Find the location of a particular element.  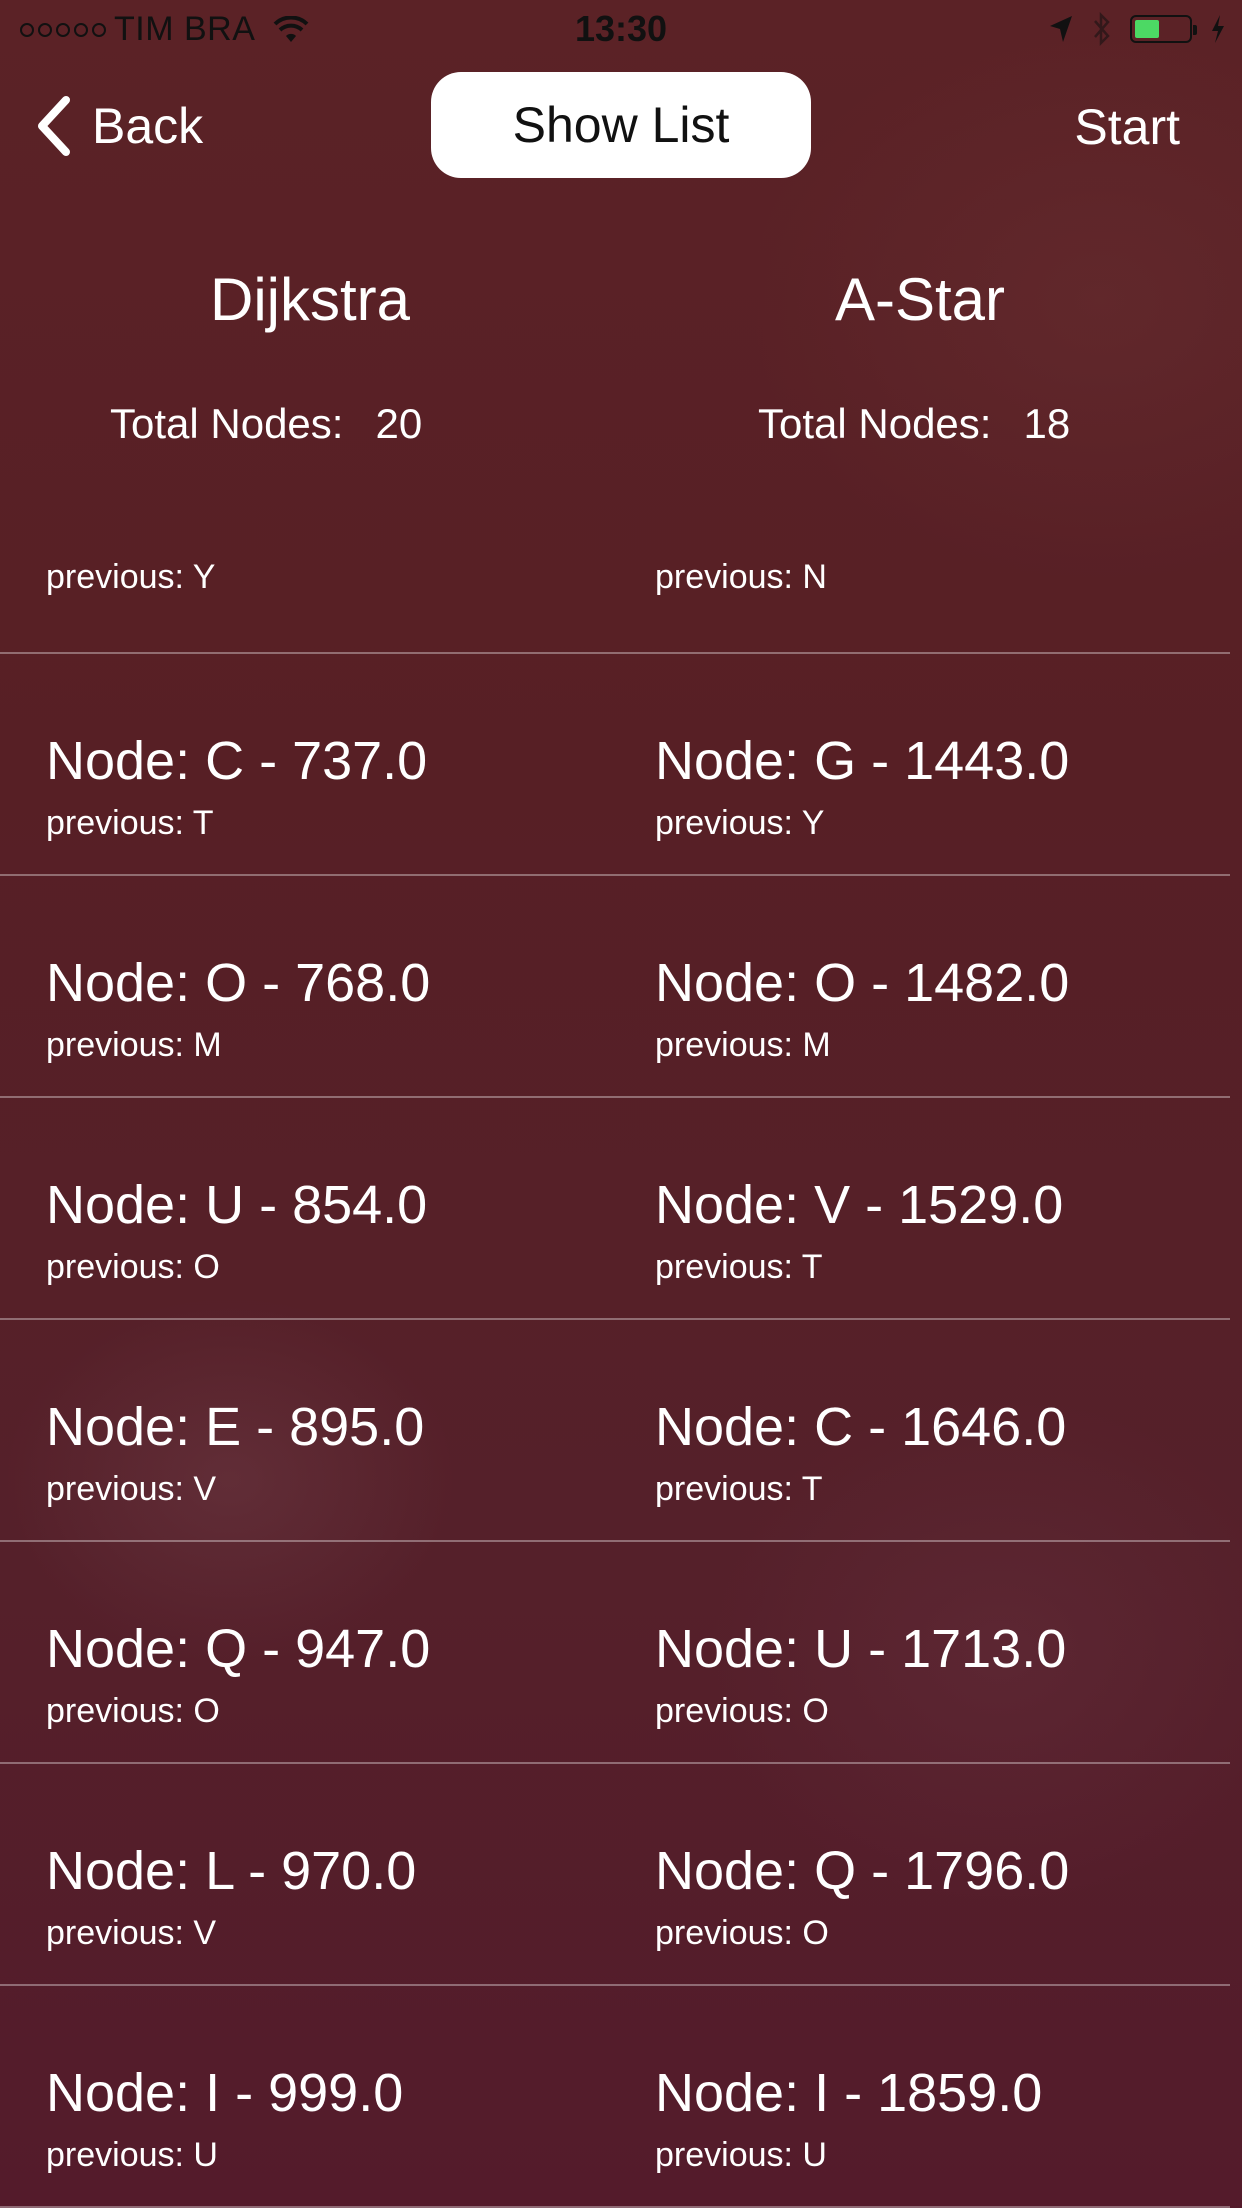

dijkstra-node: Node: O - 768.0 is located at coordinates (238, 983).